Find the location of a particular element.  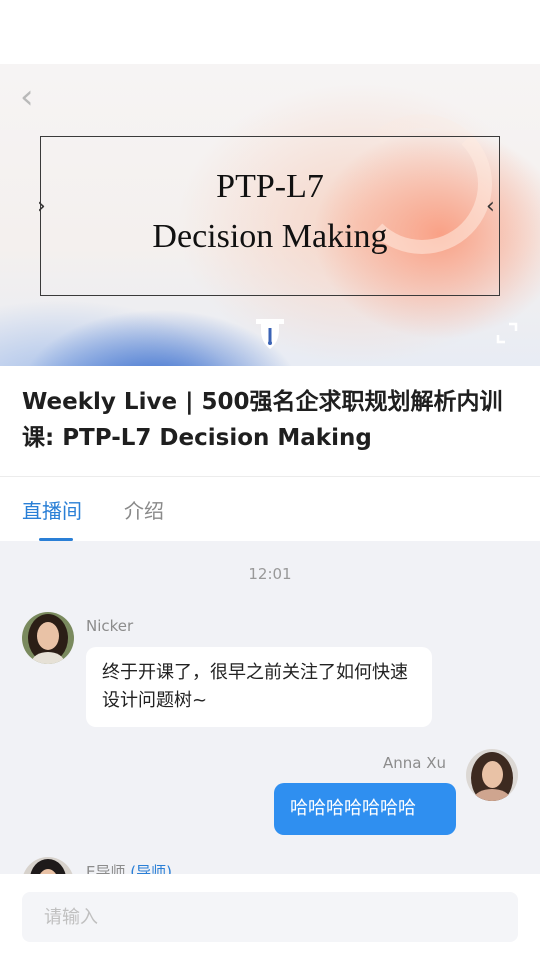

tab-introduction: 介绍 is located at coordinates (144, 511).